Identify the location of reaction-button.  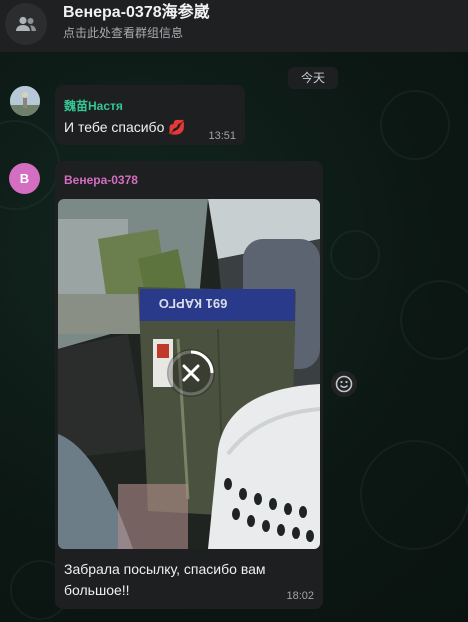
(344, 384).